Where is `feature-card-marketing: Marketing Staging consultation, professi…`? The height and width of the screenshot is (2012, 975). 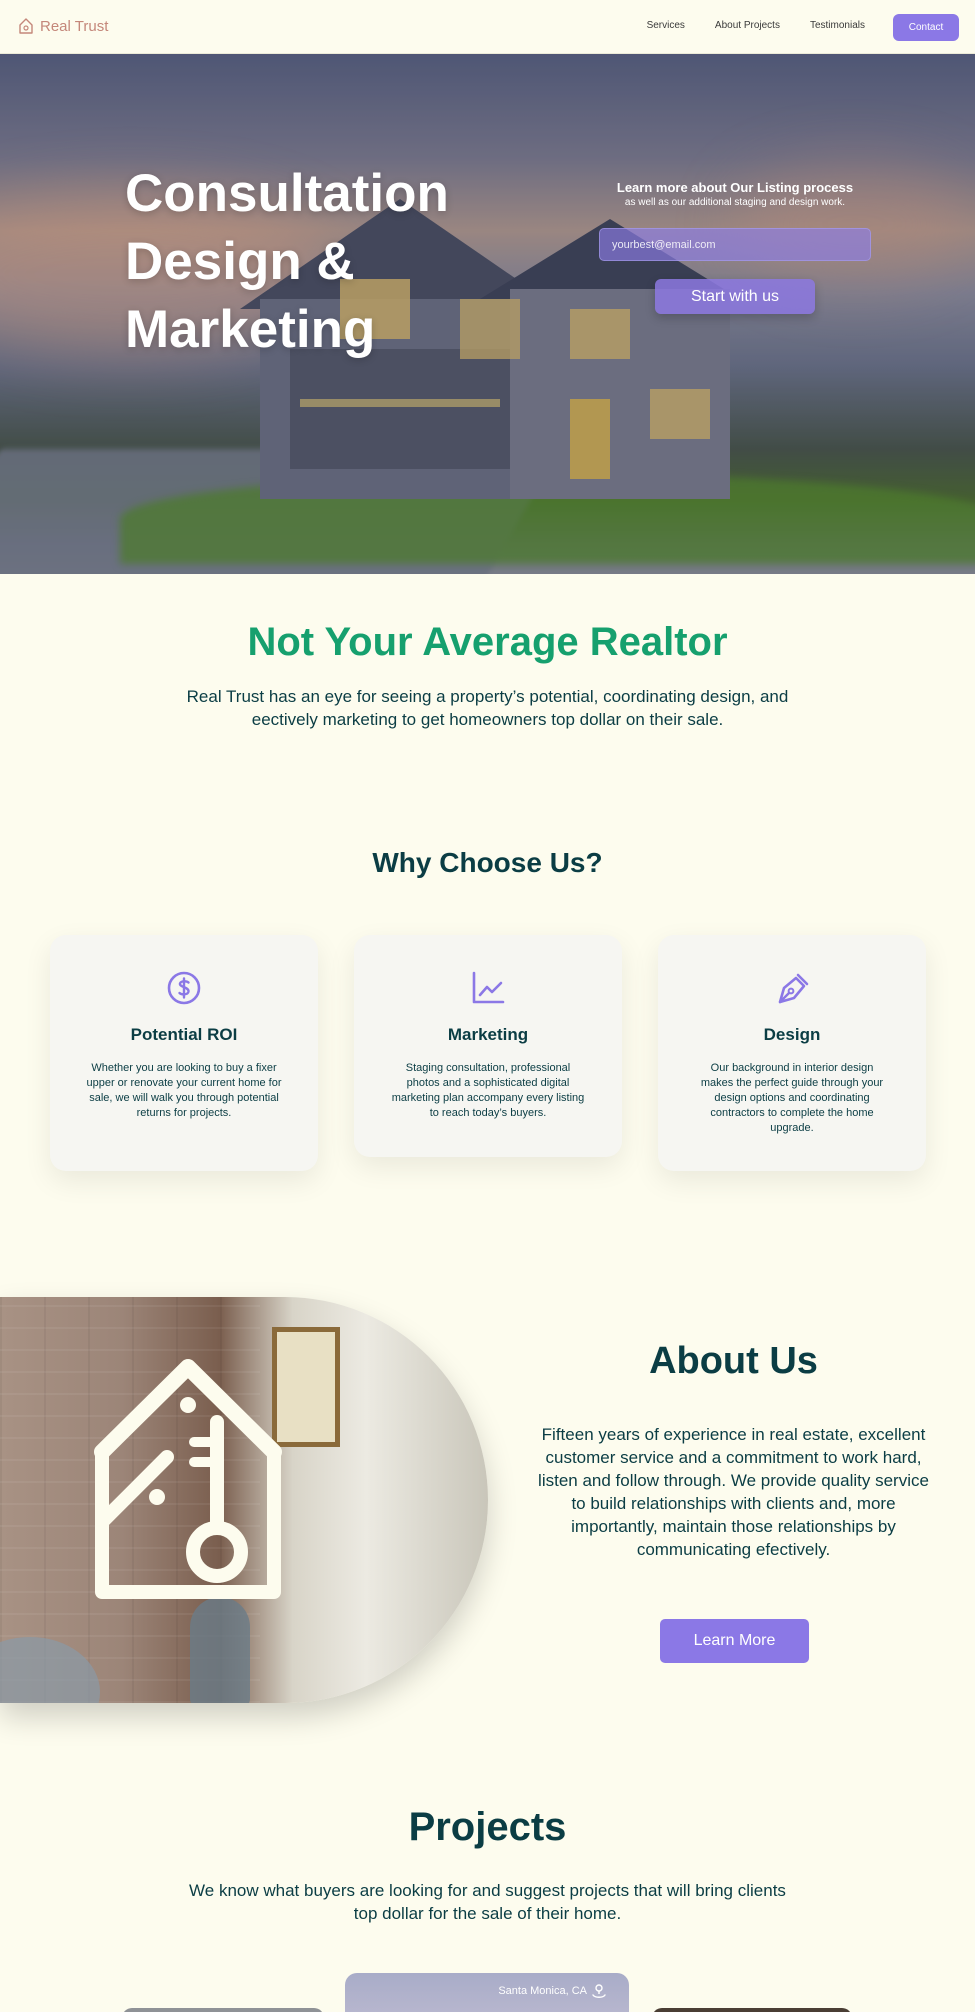 feature-card-marketing: Marketing Staging consultation, professi… is located at coordinates (488, 1046).